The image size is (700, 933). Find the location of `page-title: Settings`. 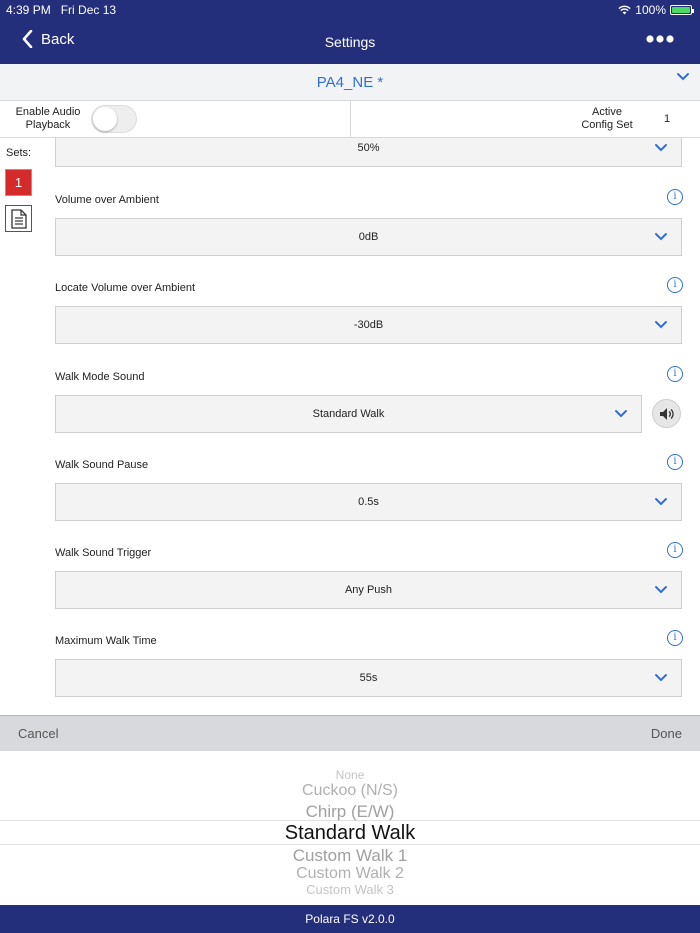

page-title: Settings is located at coordinates (350, 42).